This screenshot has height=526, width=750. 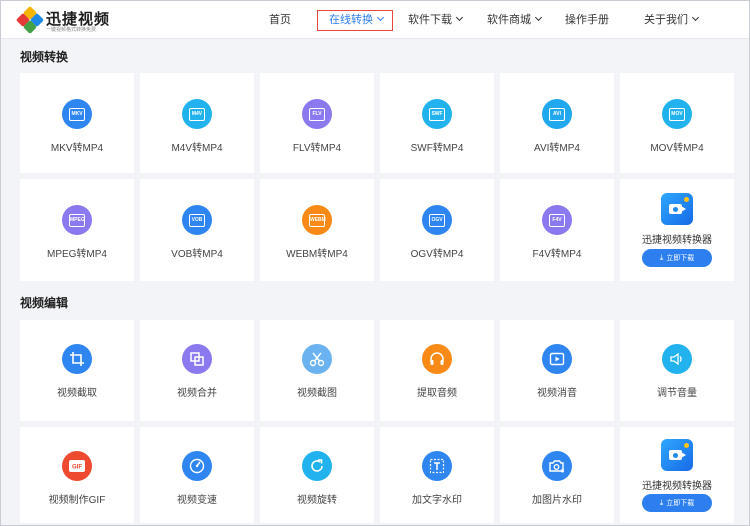 I want to click on edit-card-crop: 视频截取, so click(x=77, y=370).